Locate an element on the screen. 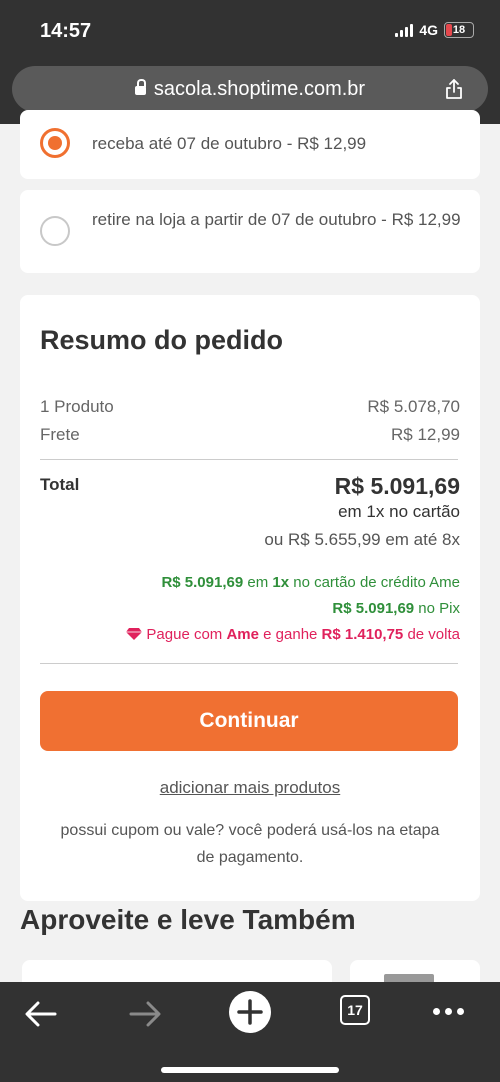 This screenshot has height=1082, width=500. forward-arrow-icon is located at coordinates (145, 1014).